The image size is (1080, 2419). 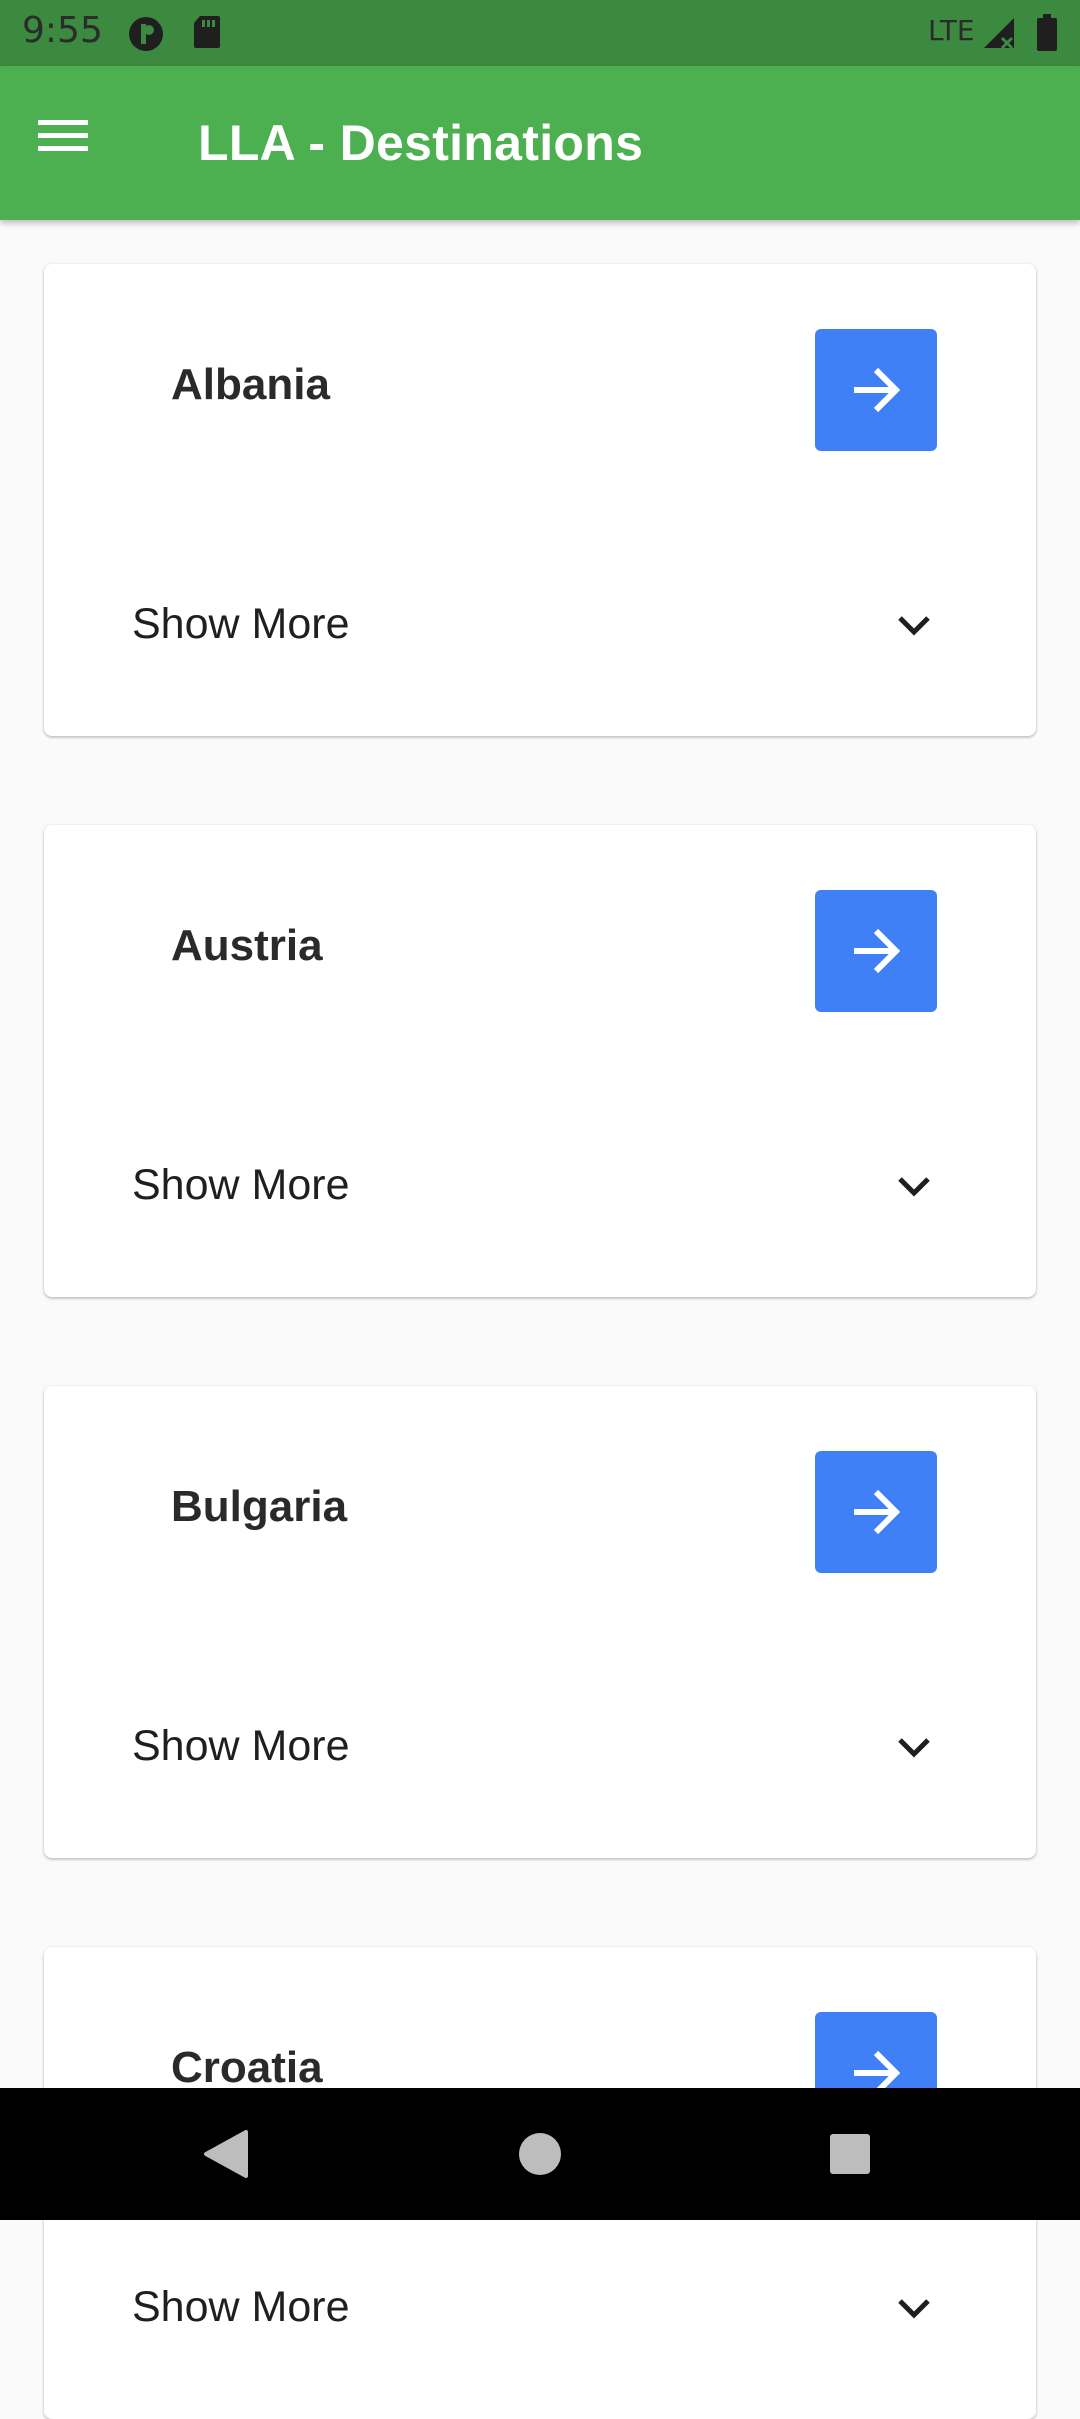 I want to click on home-button, so click(x=540, y=2154).